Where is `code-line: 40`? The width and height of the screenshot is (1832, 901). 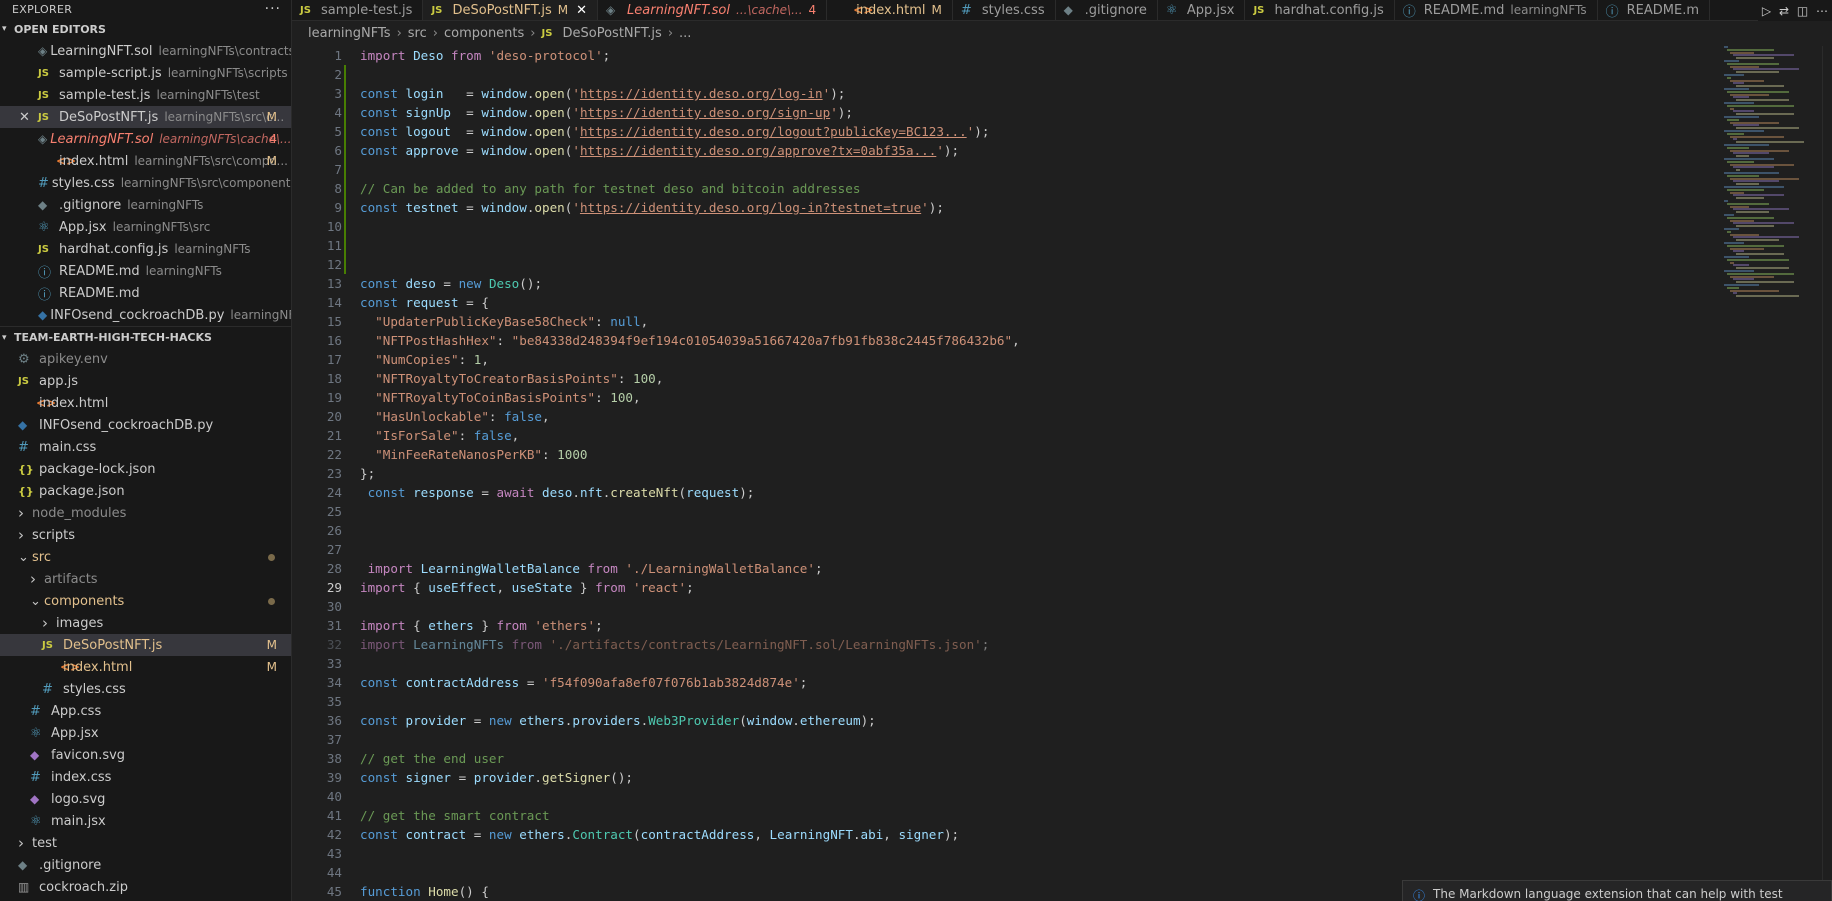
code-line: 40 is located at coordinates (1007, 796).